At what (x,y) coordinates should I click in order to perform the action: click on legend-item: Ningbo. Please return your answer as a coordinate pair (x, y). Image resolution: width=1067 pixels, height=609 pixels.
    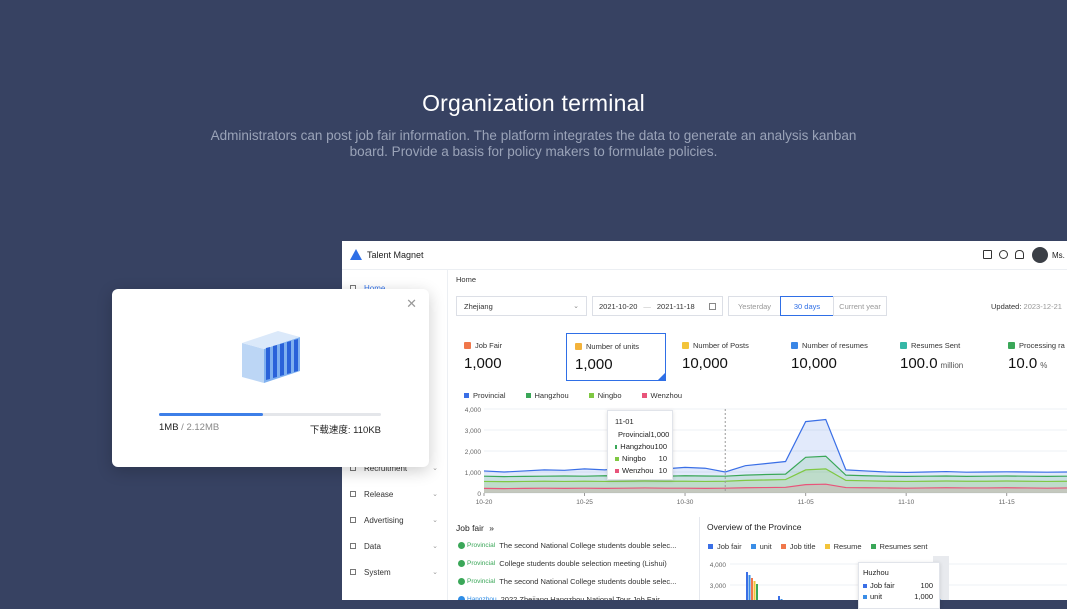
    Looking at the image, I should click on (605, 395).